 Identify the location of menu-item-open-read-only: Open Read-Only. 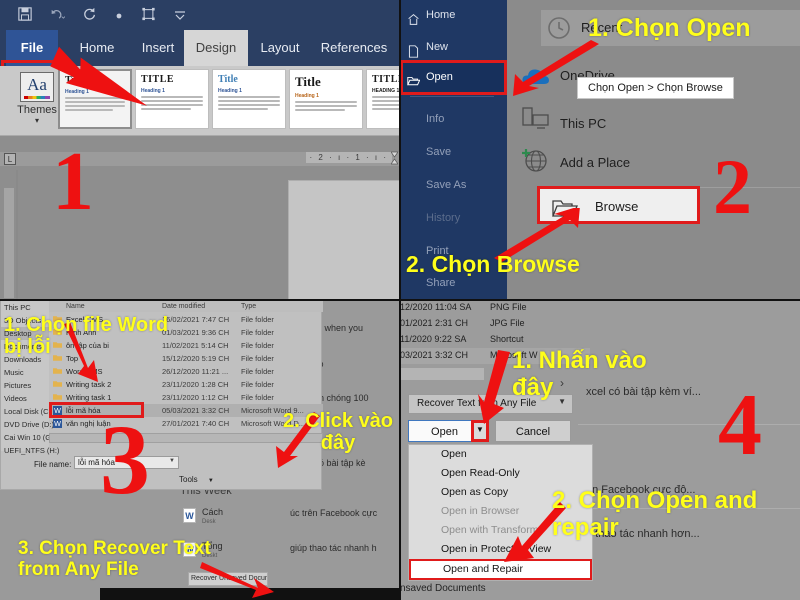
(500, 473).